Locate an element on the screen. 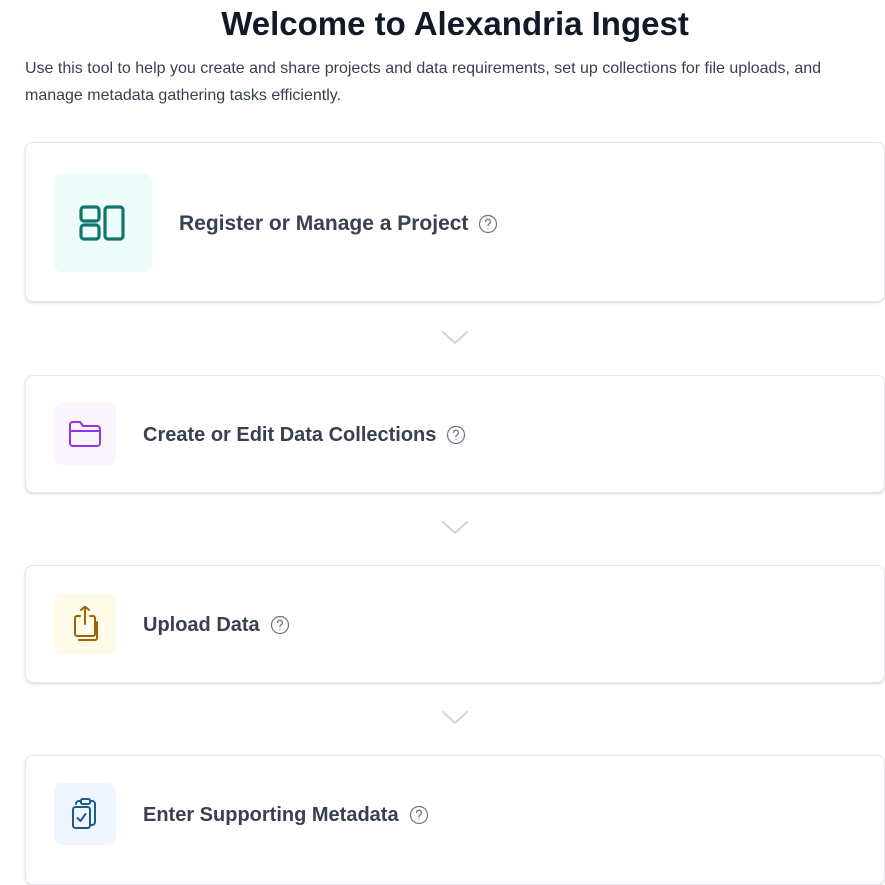 Image resolution: width=885 pixels, height=885 pixels. step-title: Create or Edit Data Collections is located at coordinates (290, 434).